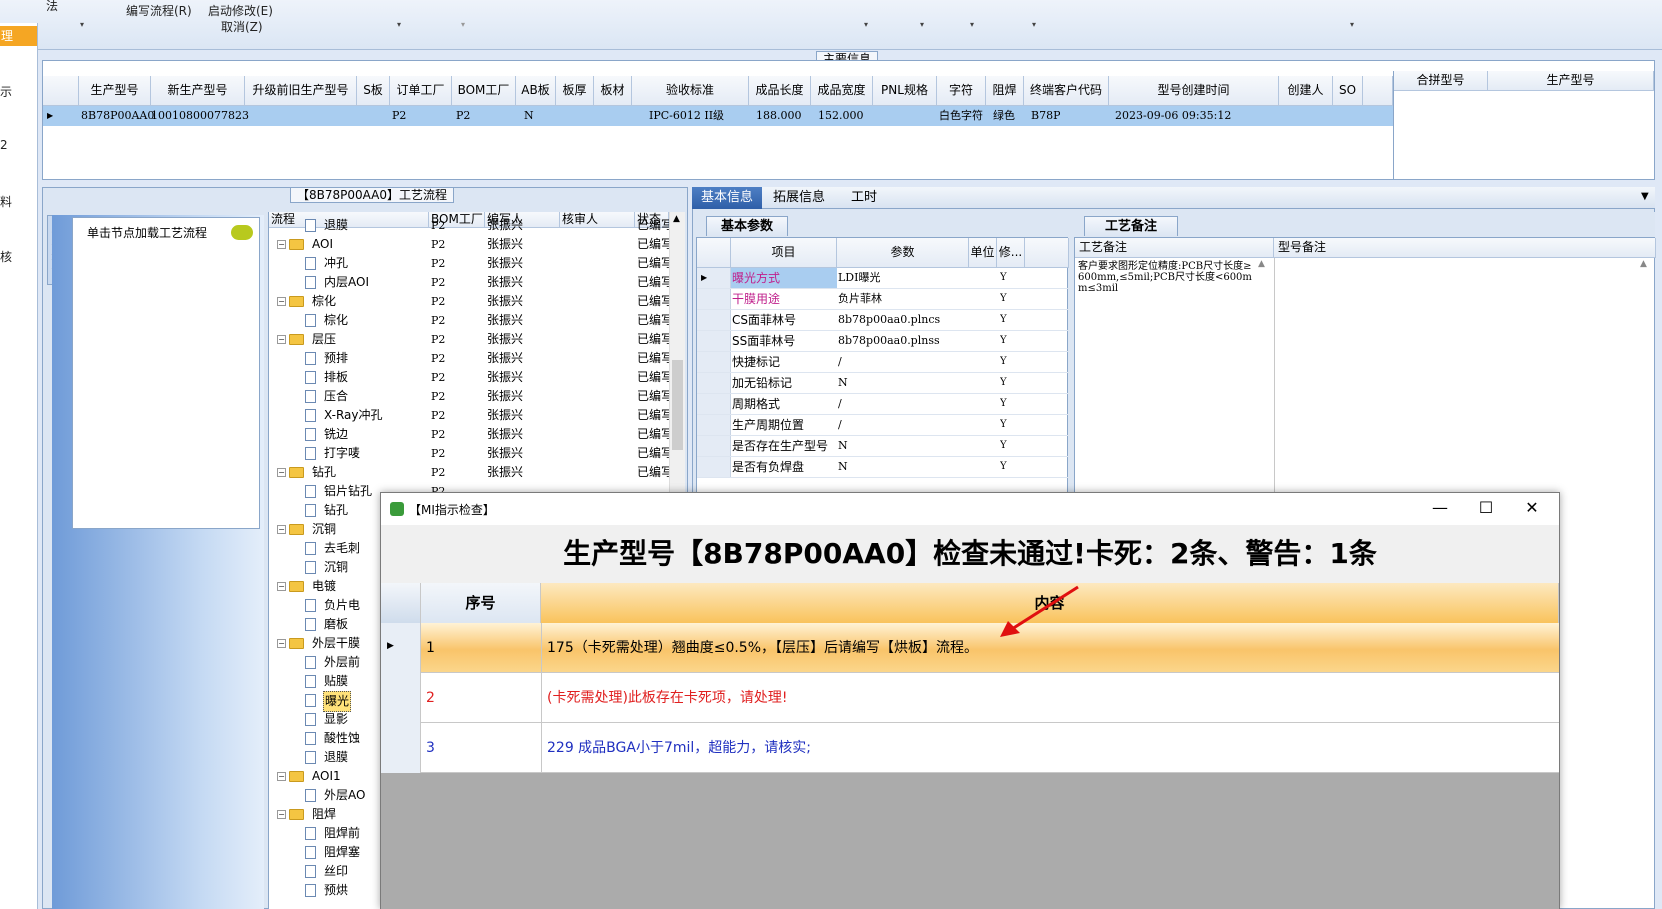  What do you see at coordinates (690, 91) in the screenshot?
I see `col-header: 验收标准` at bounding box center [690, 91].